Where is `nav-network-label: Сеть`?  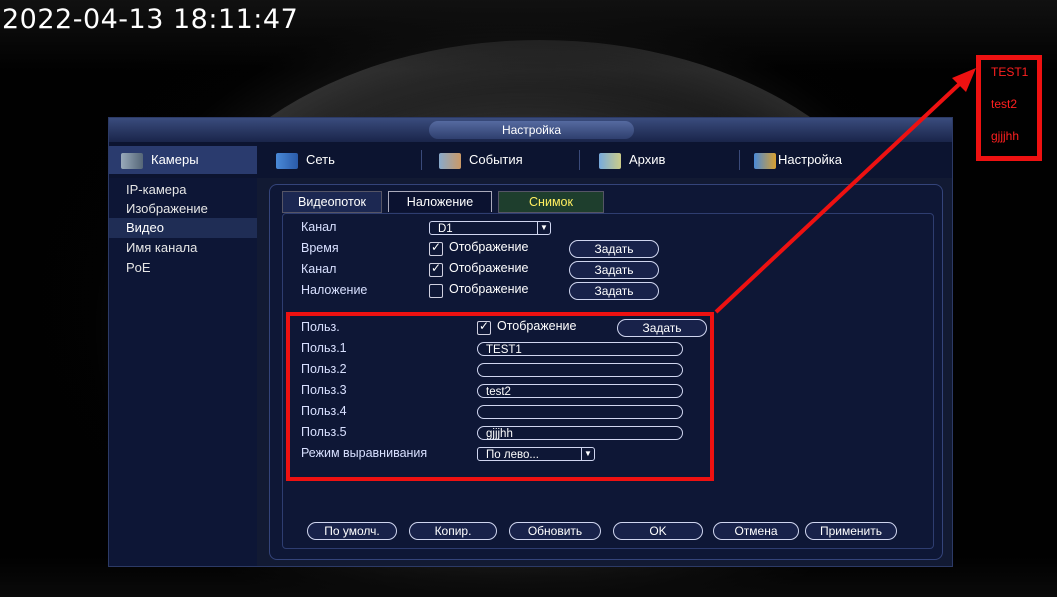
nav-network-label: Сеть is located at coordinates (320, 159).